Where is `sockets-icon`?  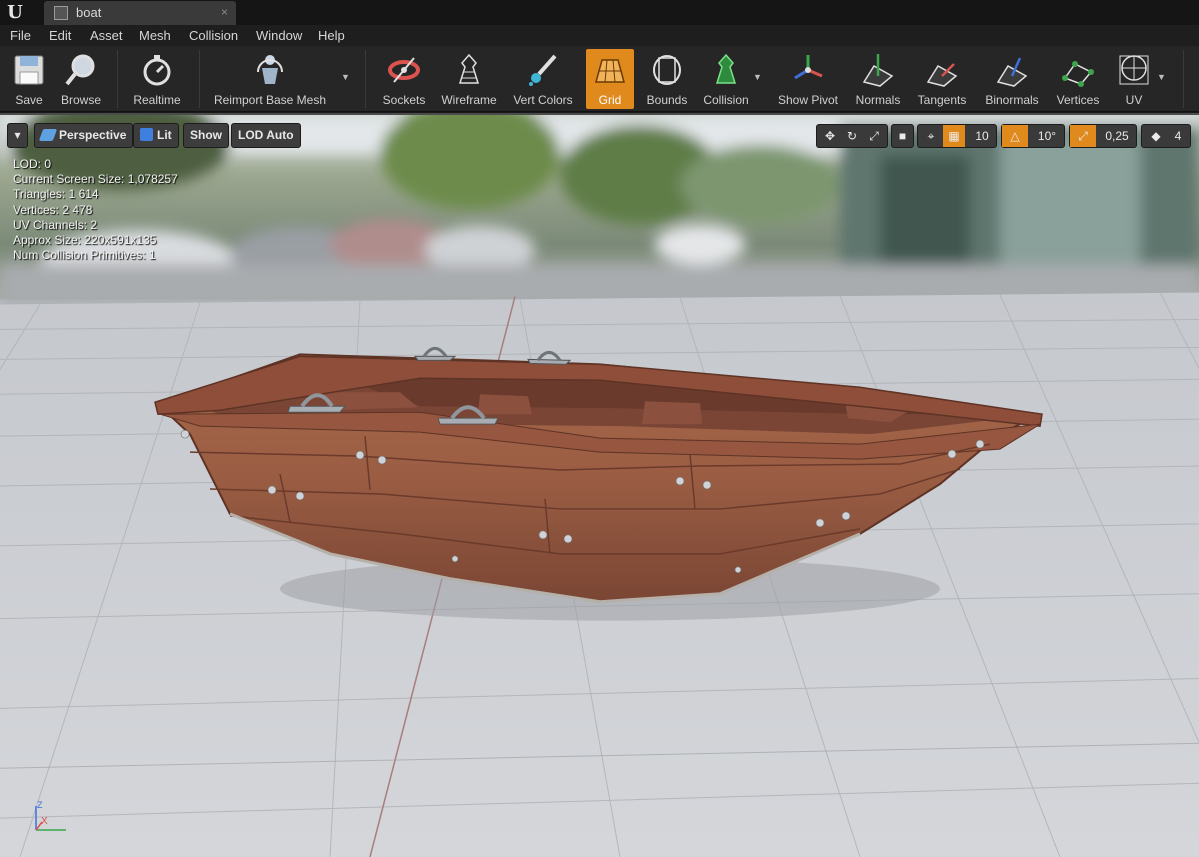 sockets-icon is located at coordinates (404, 70).